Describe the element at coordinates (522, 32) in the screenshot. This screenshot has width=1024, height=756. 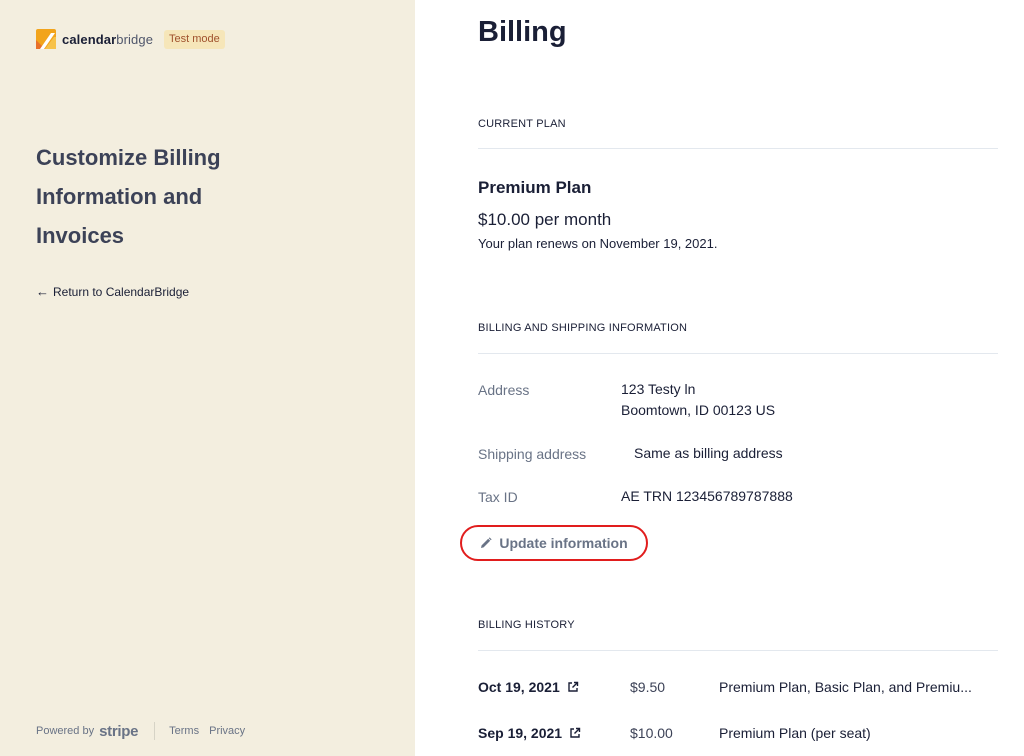
I see `page-title: Billing` at that location.